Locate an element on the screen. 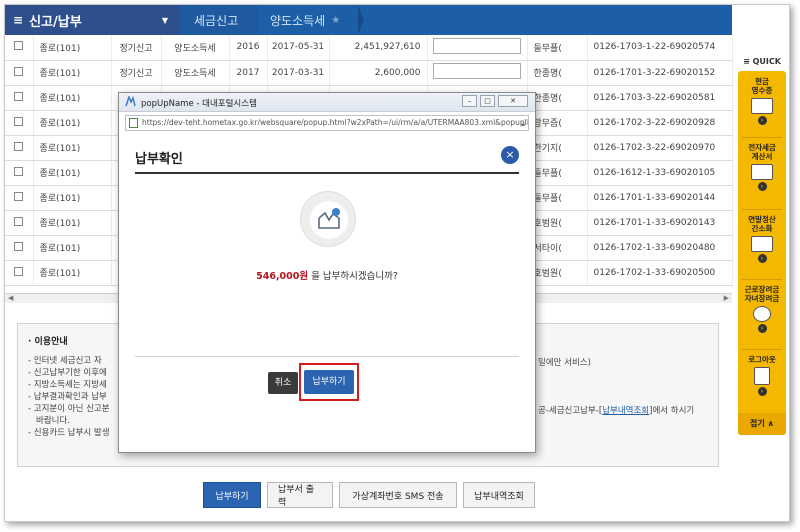  quick-item-label: 로그아웃 is located at coordinates (762, 359).